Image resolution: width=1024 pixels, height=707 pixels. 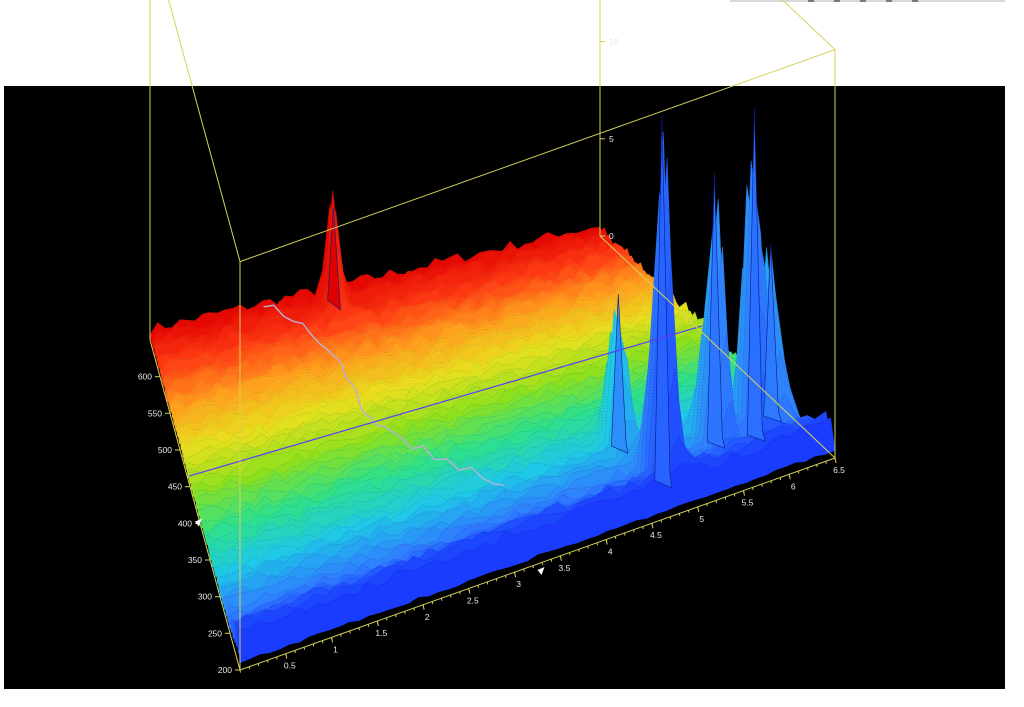 What do you see at coordinates (541, 571) in the screenshot?
I see `x-cursor-marker` at bounding box center [541, 571].